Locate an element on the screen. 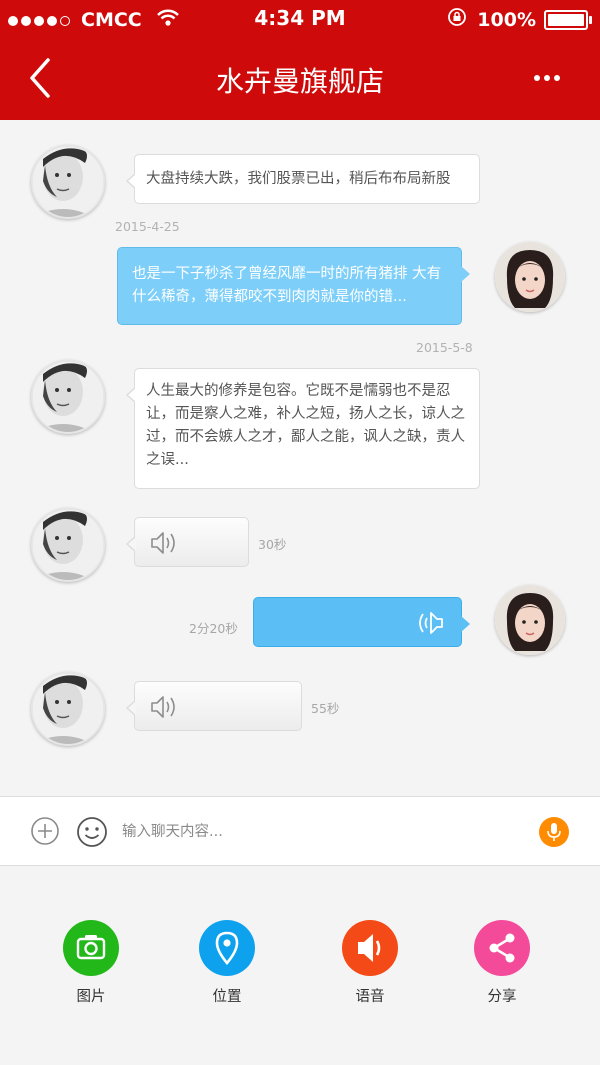  share-icon is located at coordinates (502, 948).